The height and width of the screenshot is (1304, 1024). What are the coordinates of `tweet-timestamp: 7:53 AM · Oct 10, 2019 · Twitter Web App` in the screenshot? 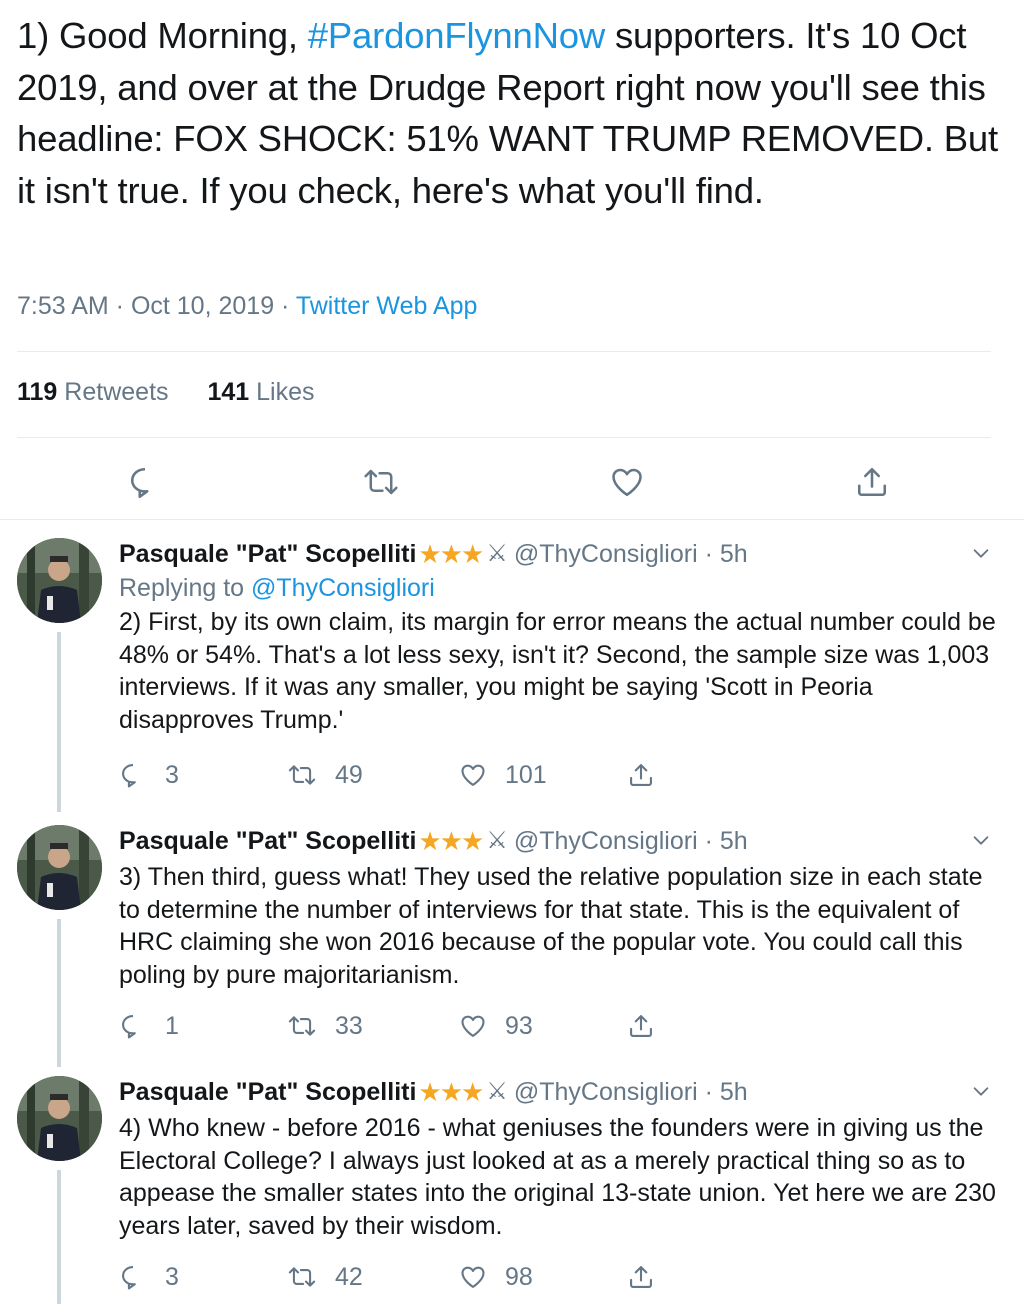 It's located at (247, 306).